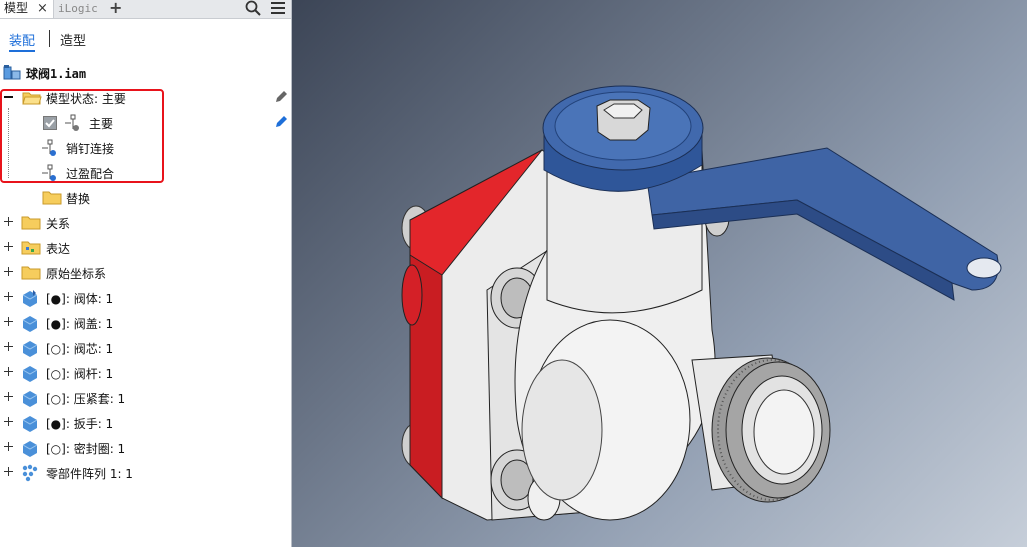  Describe the element at coordinates (22, 41) in the screenshot. I see `subtab-assembly: 装配` at that location.